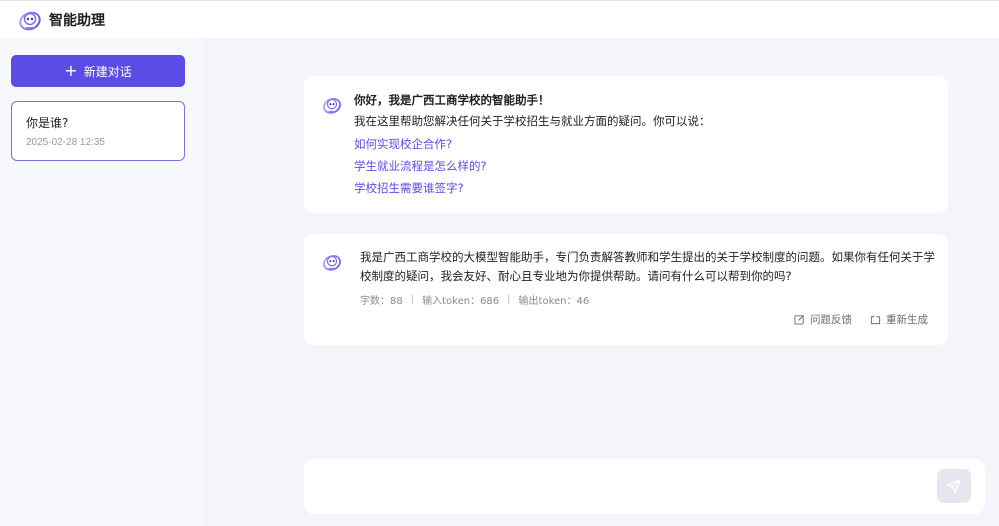  What do you see at coordinates (618, 487) in the screenshot?
I see `message-input` at bounding box center [618, 487].